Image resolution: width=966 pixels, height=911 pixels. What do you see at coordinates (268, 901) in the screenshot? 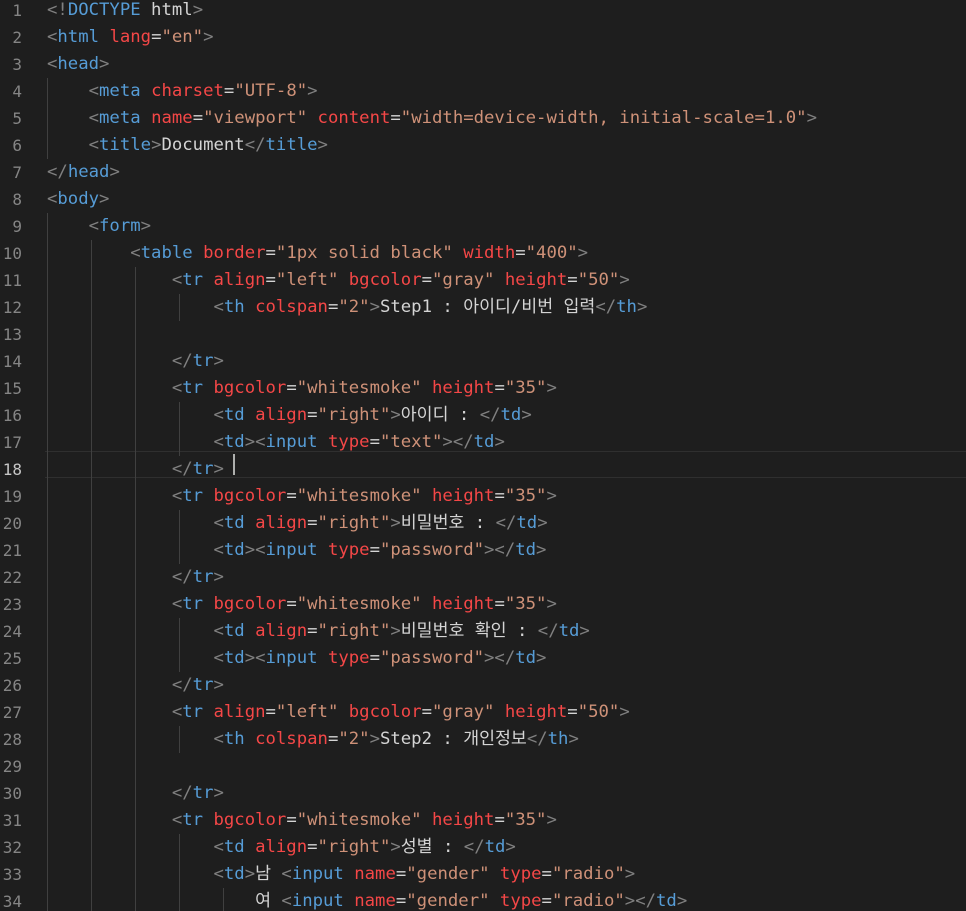
I see `code-token-text: 여` at bounding box center [268, 901].